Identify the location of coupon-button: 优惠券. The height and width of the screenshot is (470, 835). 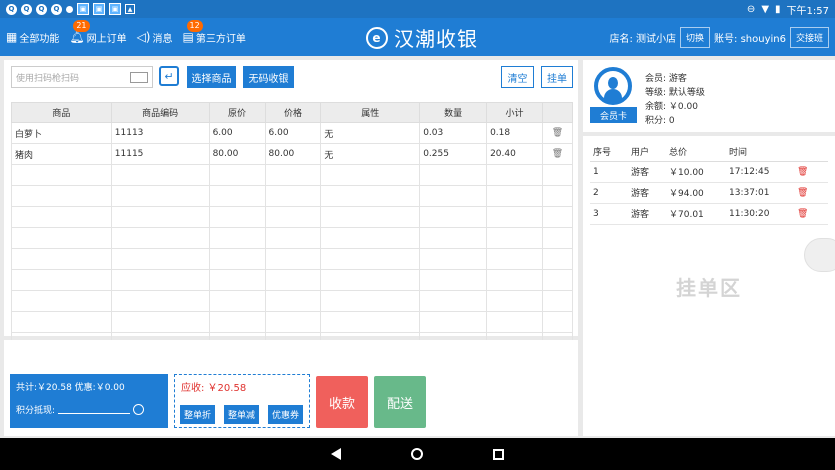
(286, 414).